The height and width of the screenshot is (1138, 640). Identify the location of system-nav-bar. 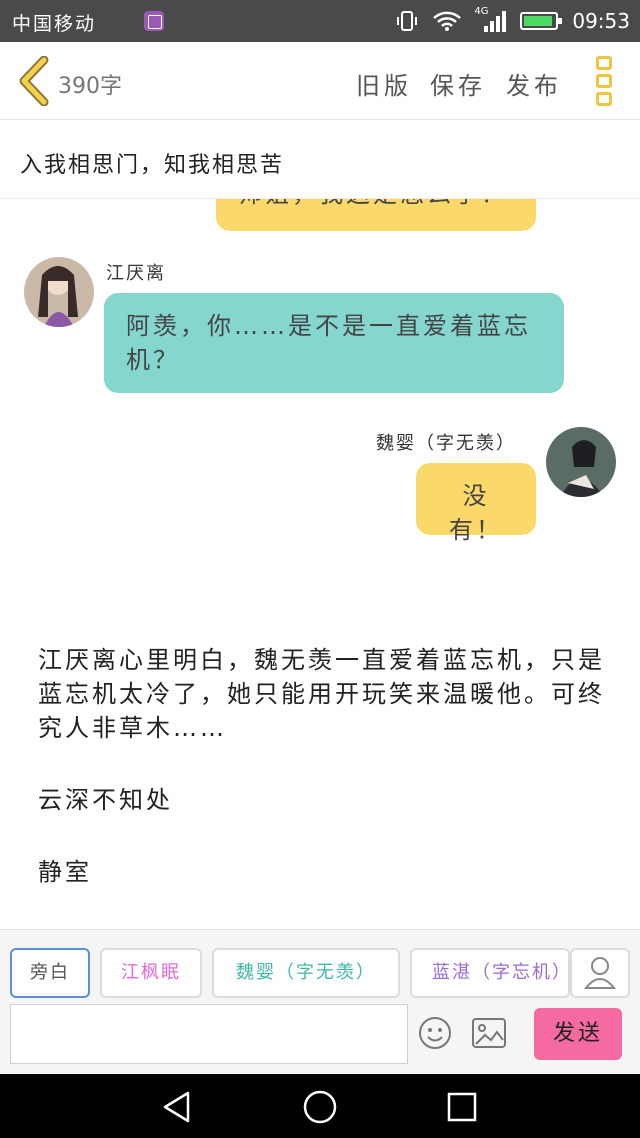
(320, 1106).